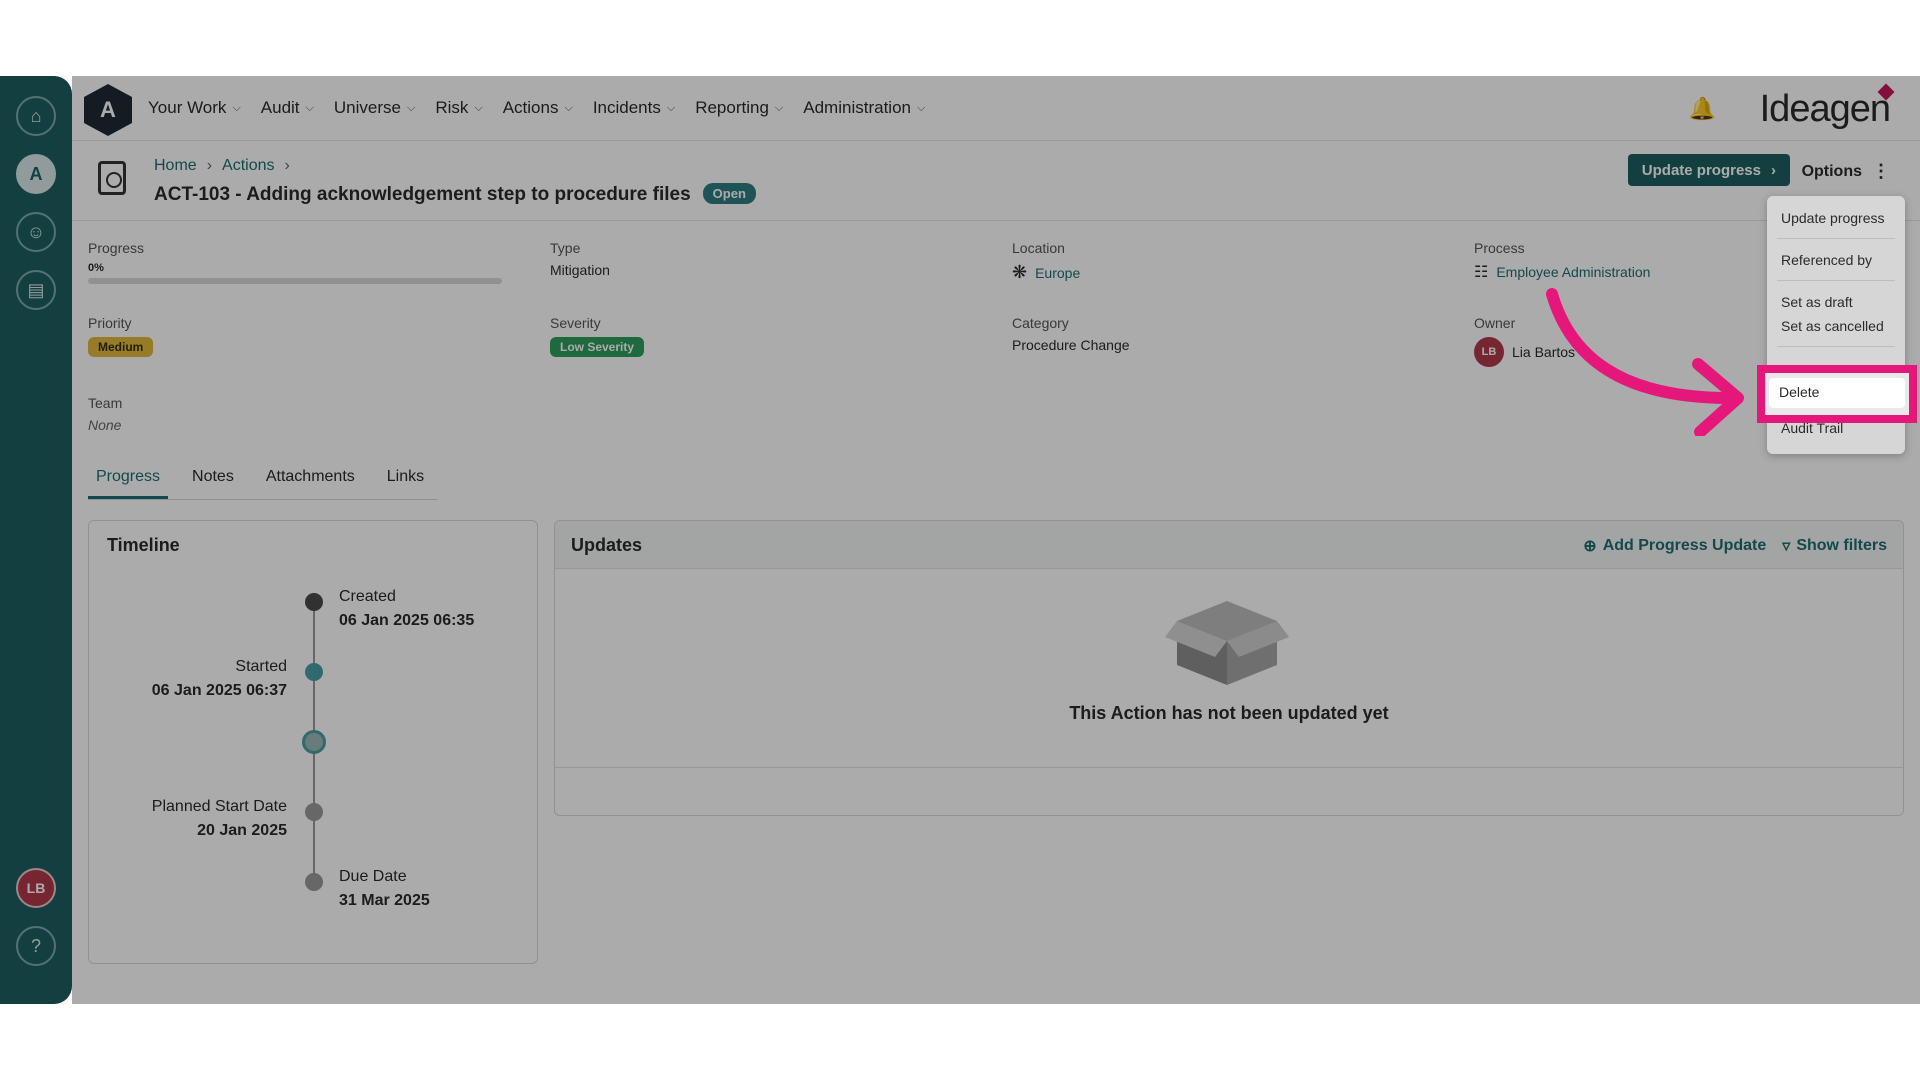  I want to click on pointer-arrow-icon, so click(1645, 362).